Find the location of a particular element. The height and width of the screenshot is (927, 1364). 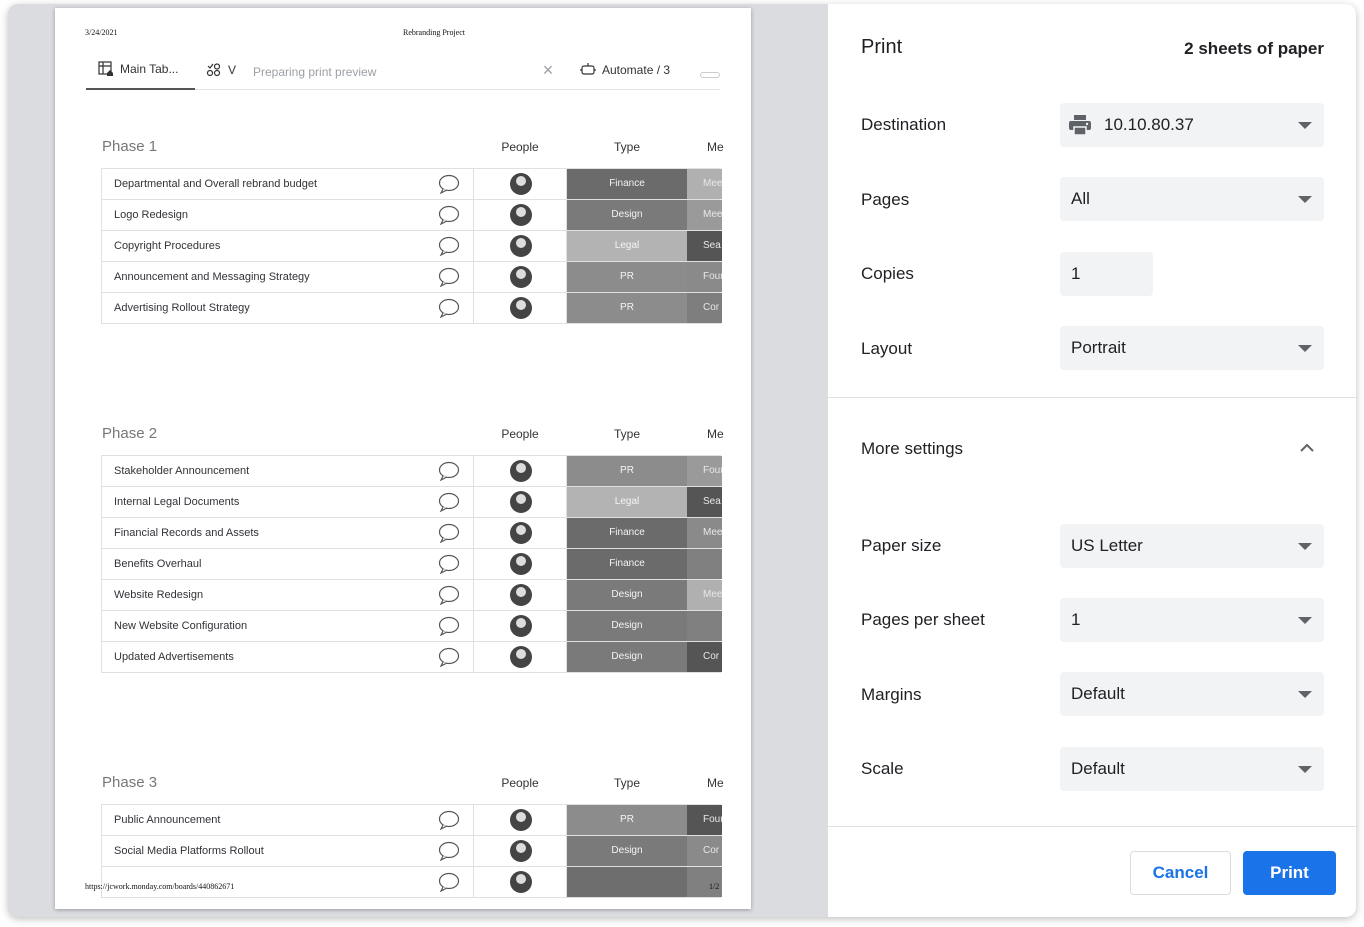

item-name: Updated Advertisements is located at coordinates (174, 657).